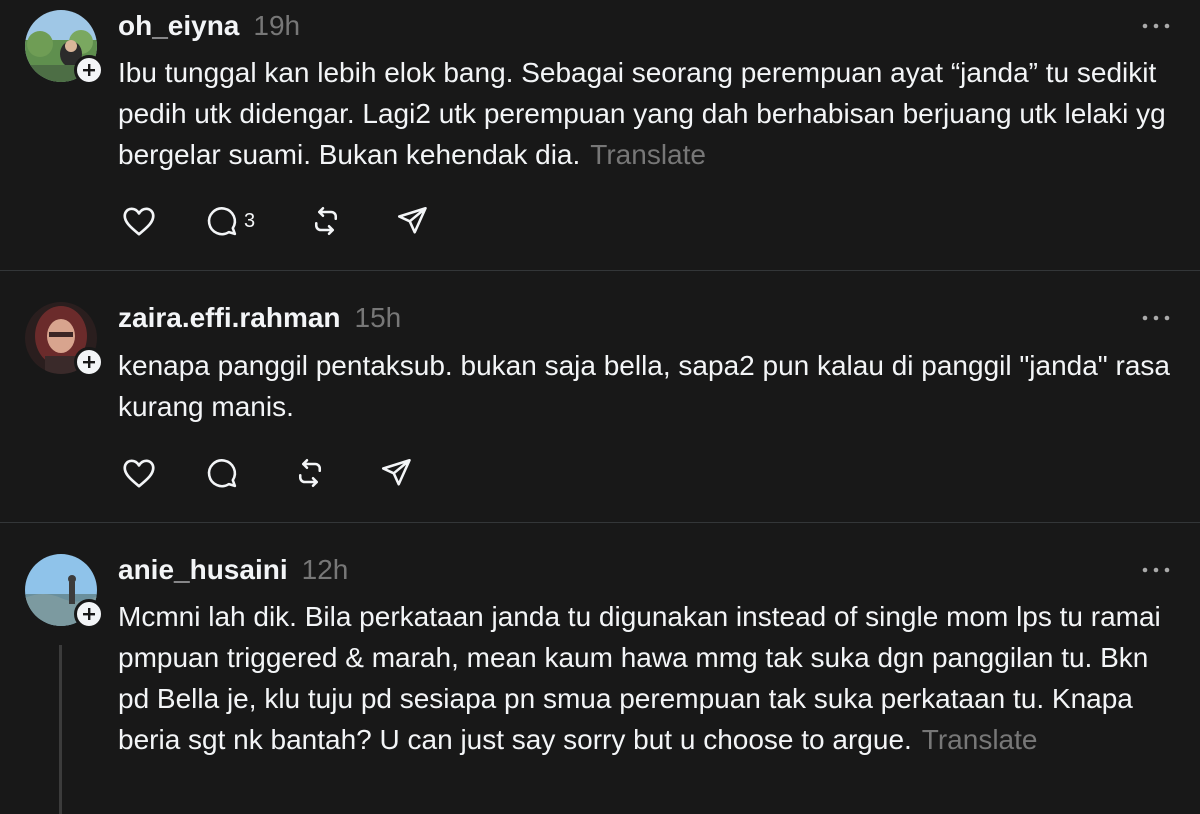 The width and height of the screenshot is (1200, 814). Describe the element at coordinates (298, 221) in the screenshot. I see `action-bar: 3` at that location.